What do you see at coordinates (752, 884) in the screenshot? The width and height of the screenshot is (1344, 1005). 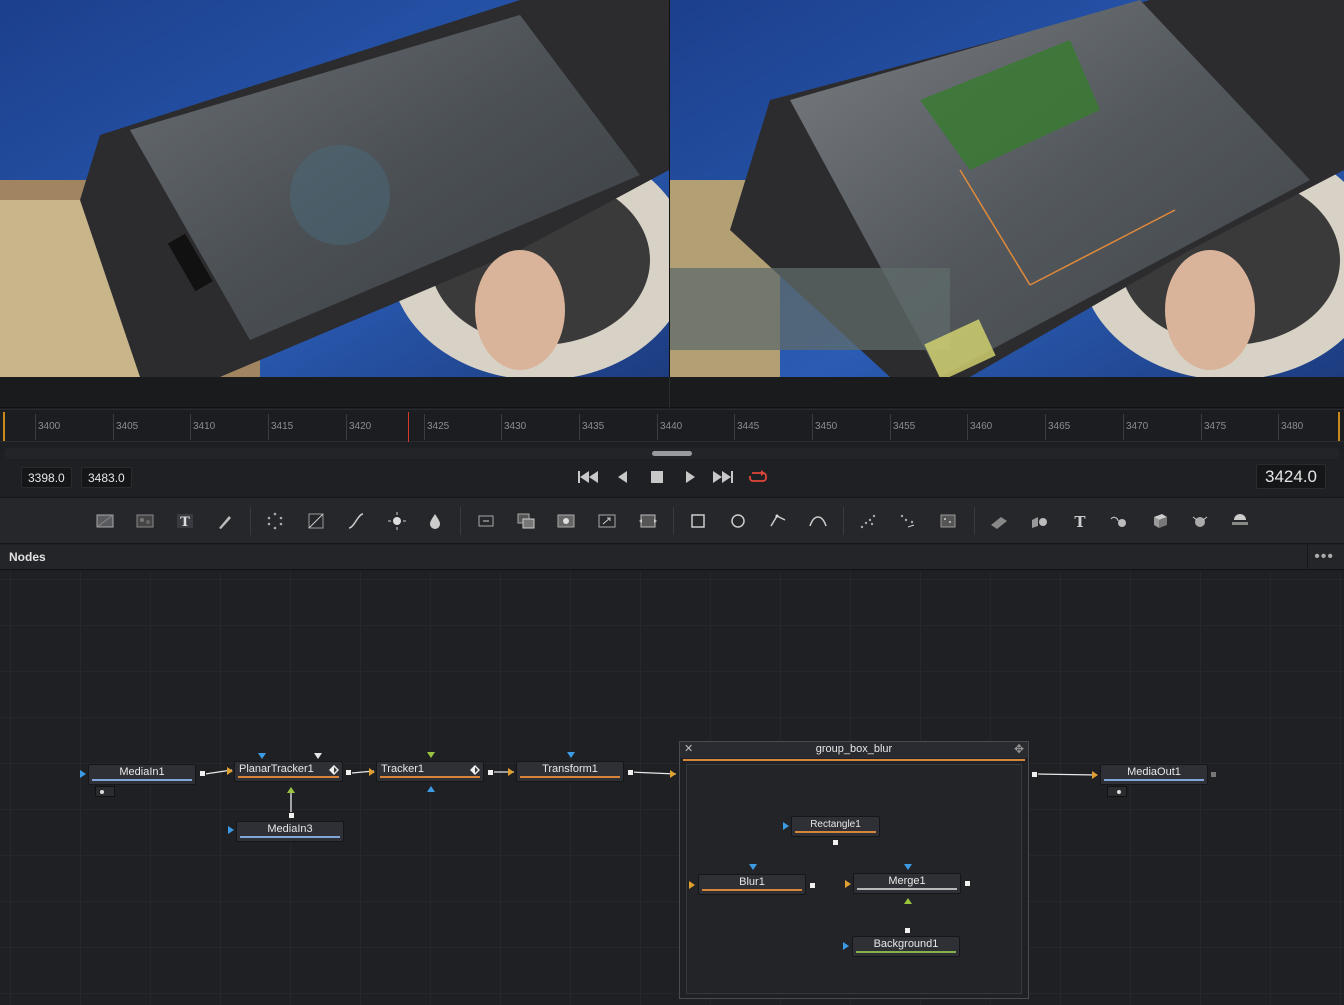 I see `node-blur1: Blur1` at bounding box center [752, 884].